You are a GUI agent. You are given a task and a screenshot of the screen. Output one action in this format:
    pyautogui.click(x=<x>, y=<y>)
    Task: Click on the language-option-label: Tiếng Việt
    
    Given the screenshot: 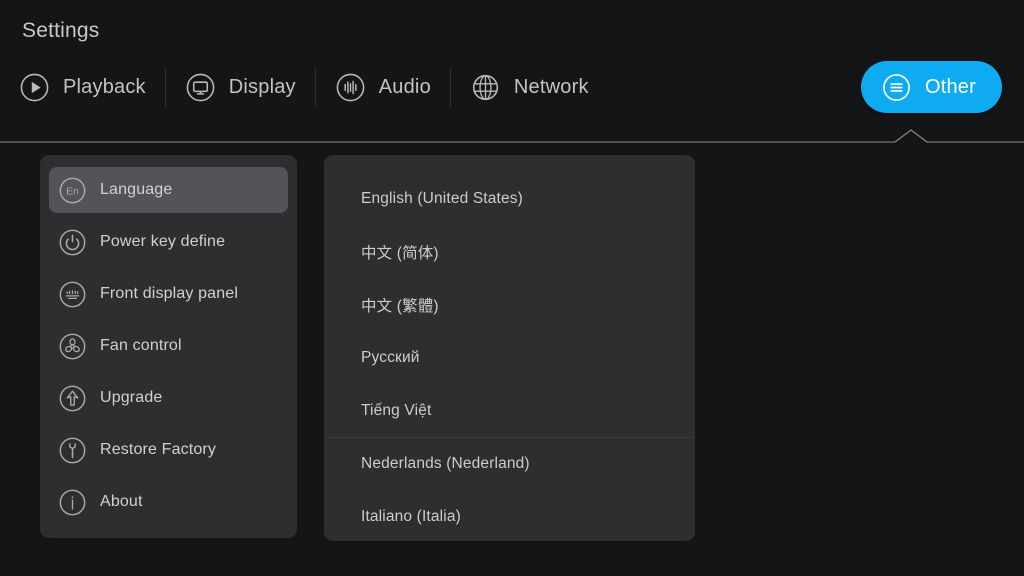 What is the action you would take?
    pyautogui.click(x=396, y=410)
    